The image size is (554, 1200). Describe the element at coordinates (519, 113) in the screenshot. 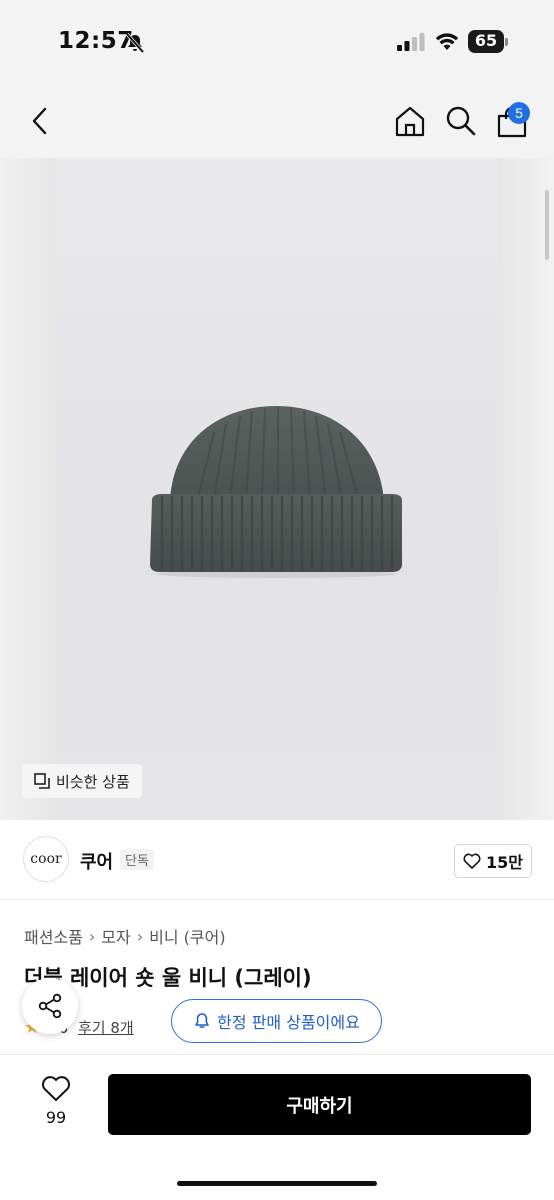

I see `cart-badge: 5` at that location.